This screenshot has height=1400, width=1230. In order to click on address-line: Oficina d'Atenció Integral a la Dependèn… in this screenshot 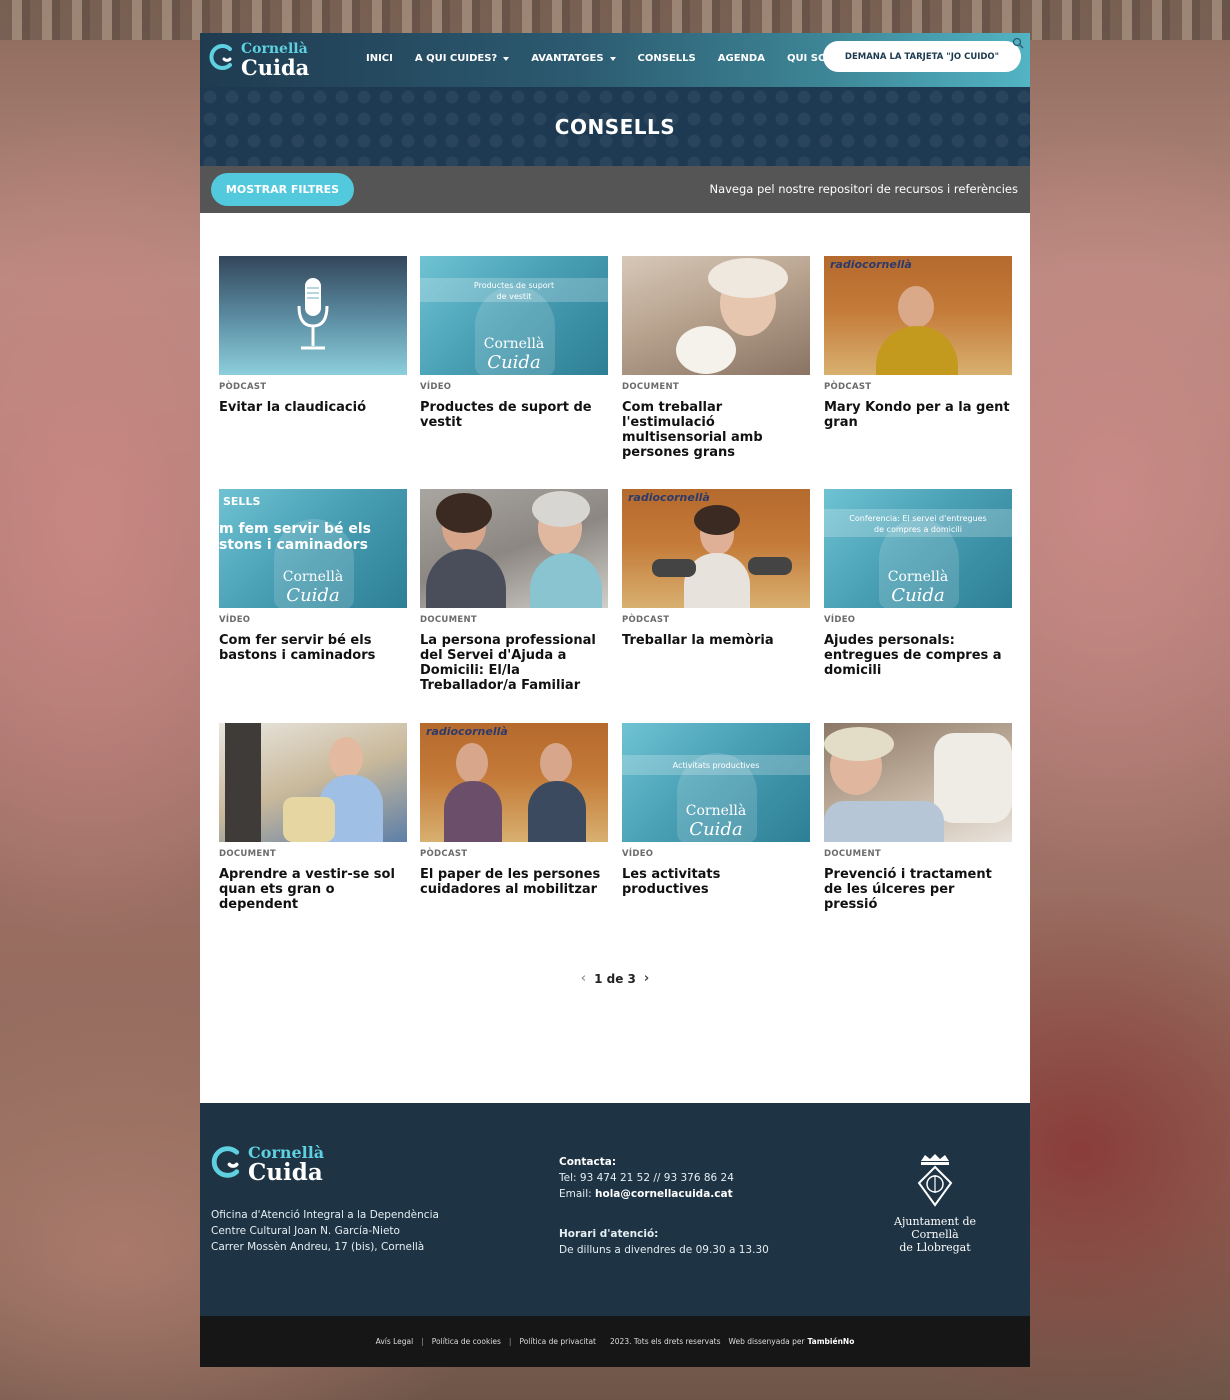, I will do `click(325, 1215)`.